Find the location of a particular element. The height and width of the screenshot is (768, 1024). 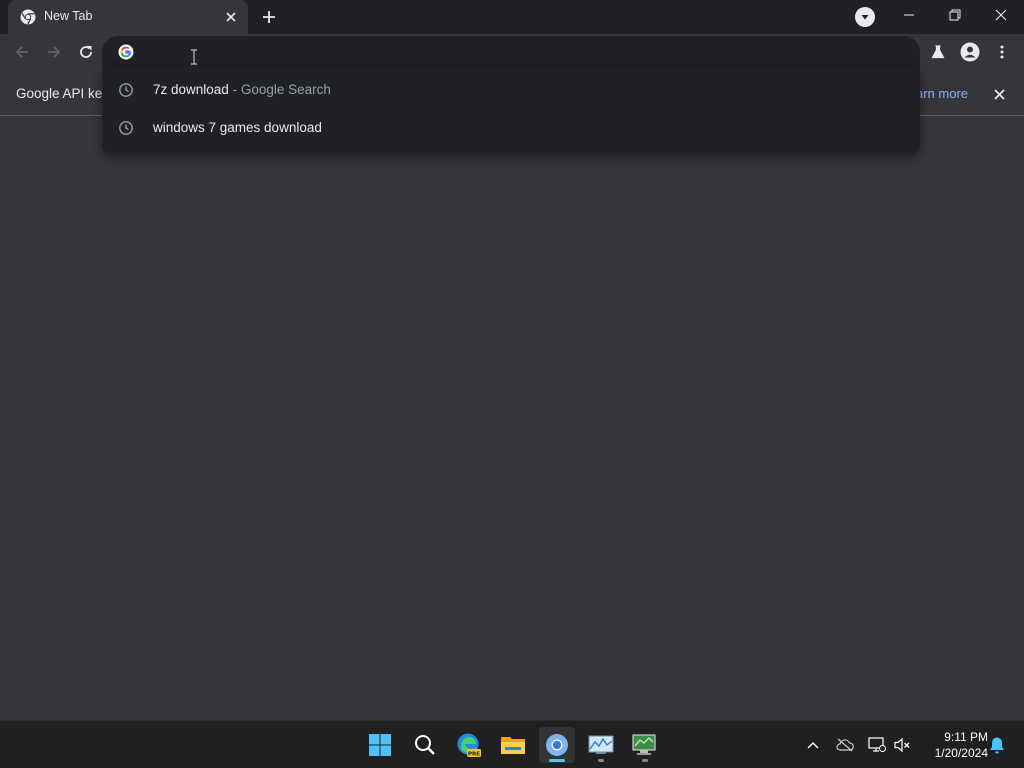

volume-tray-button is located at coordinates (902, 745).